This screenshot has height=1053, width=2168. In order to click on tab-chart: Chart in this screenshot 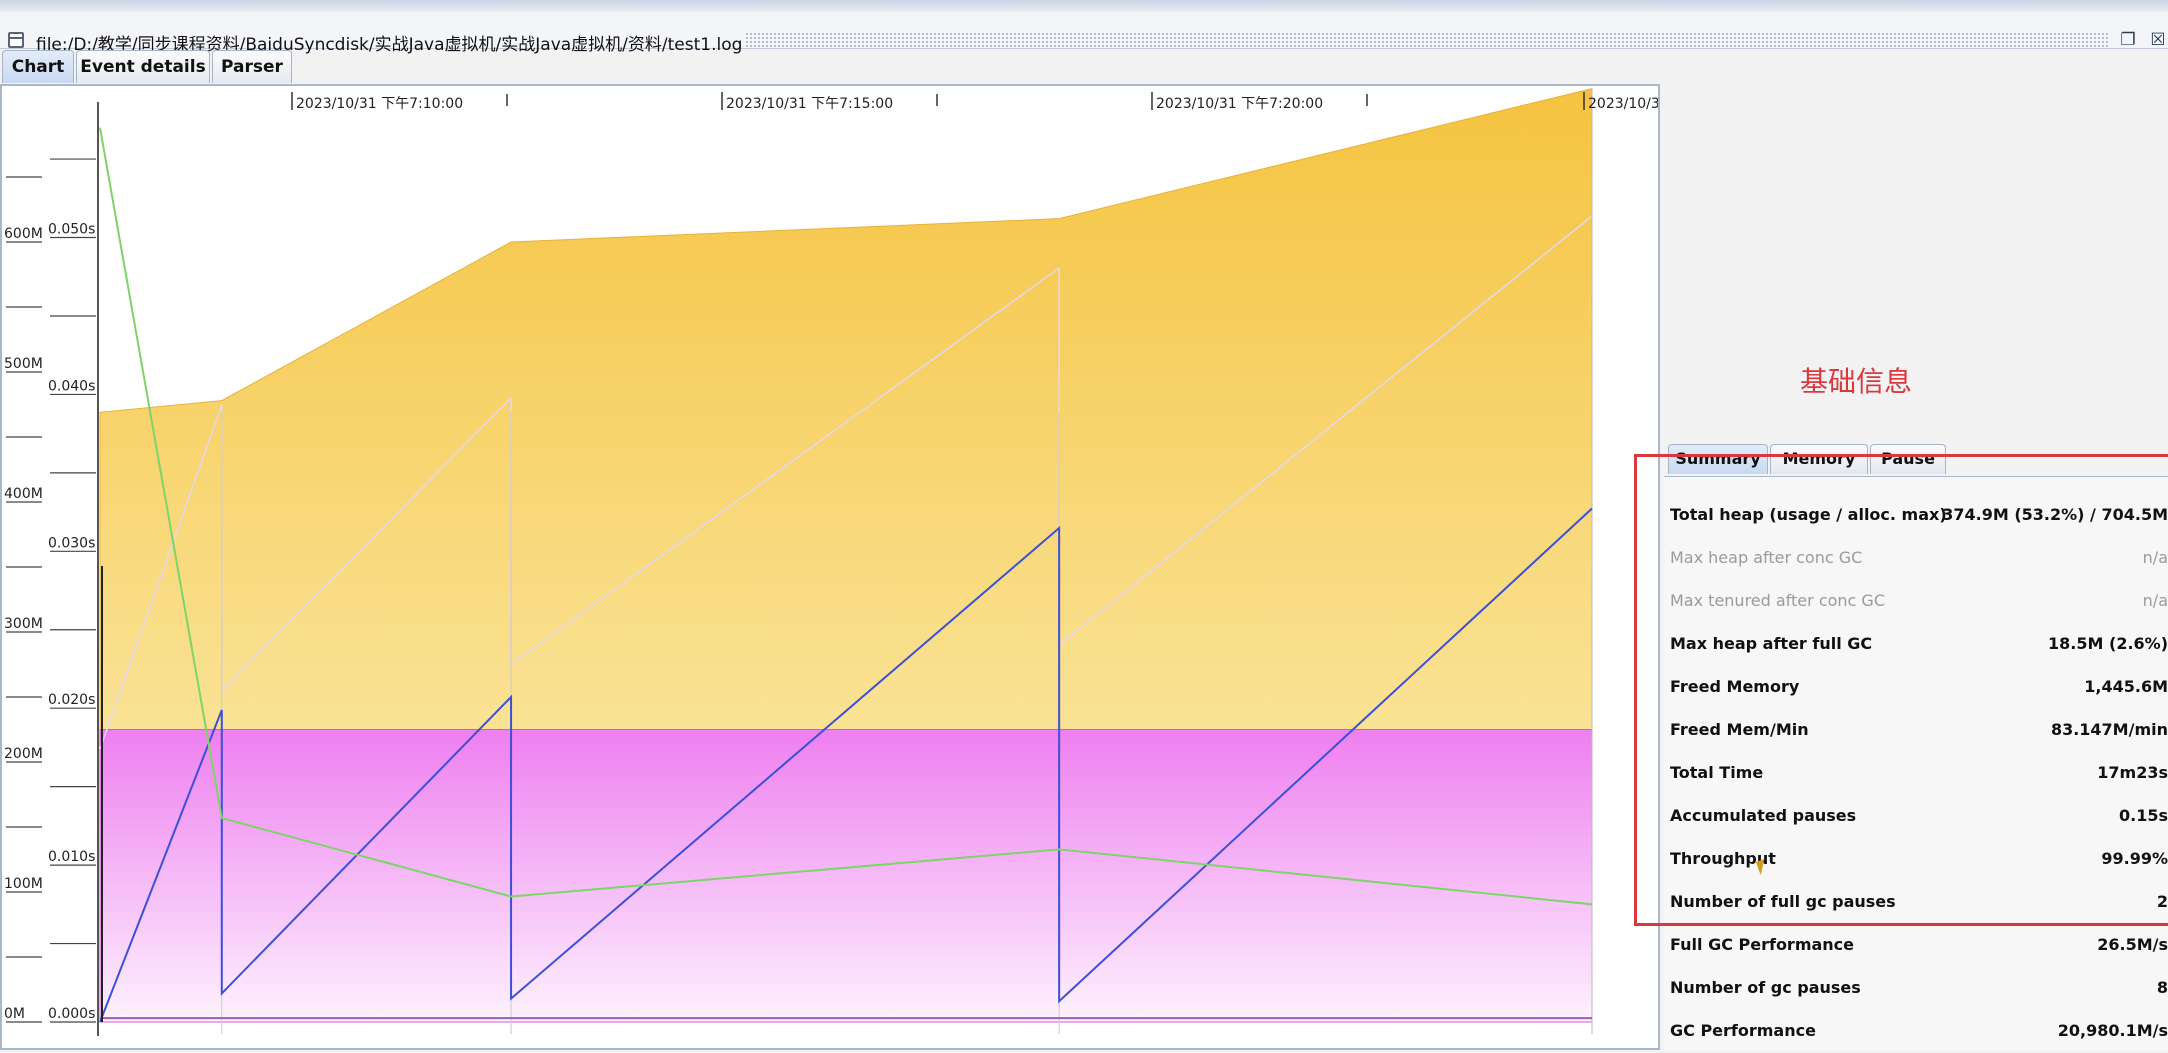, I will do `click(38, 66)`.